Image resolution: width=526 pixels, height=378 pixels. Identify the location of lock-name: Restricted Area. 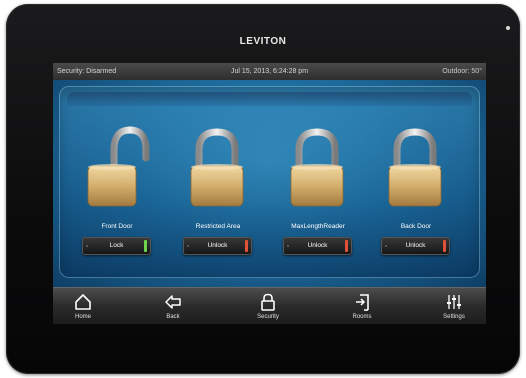
(218, 226).